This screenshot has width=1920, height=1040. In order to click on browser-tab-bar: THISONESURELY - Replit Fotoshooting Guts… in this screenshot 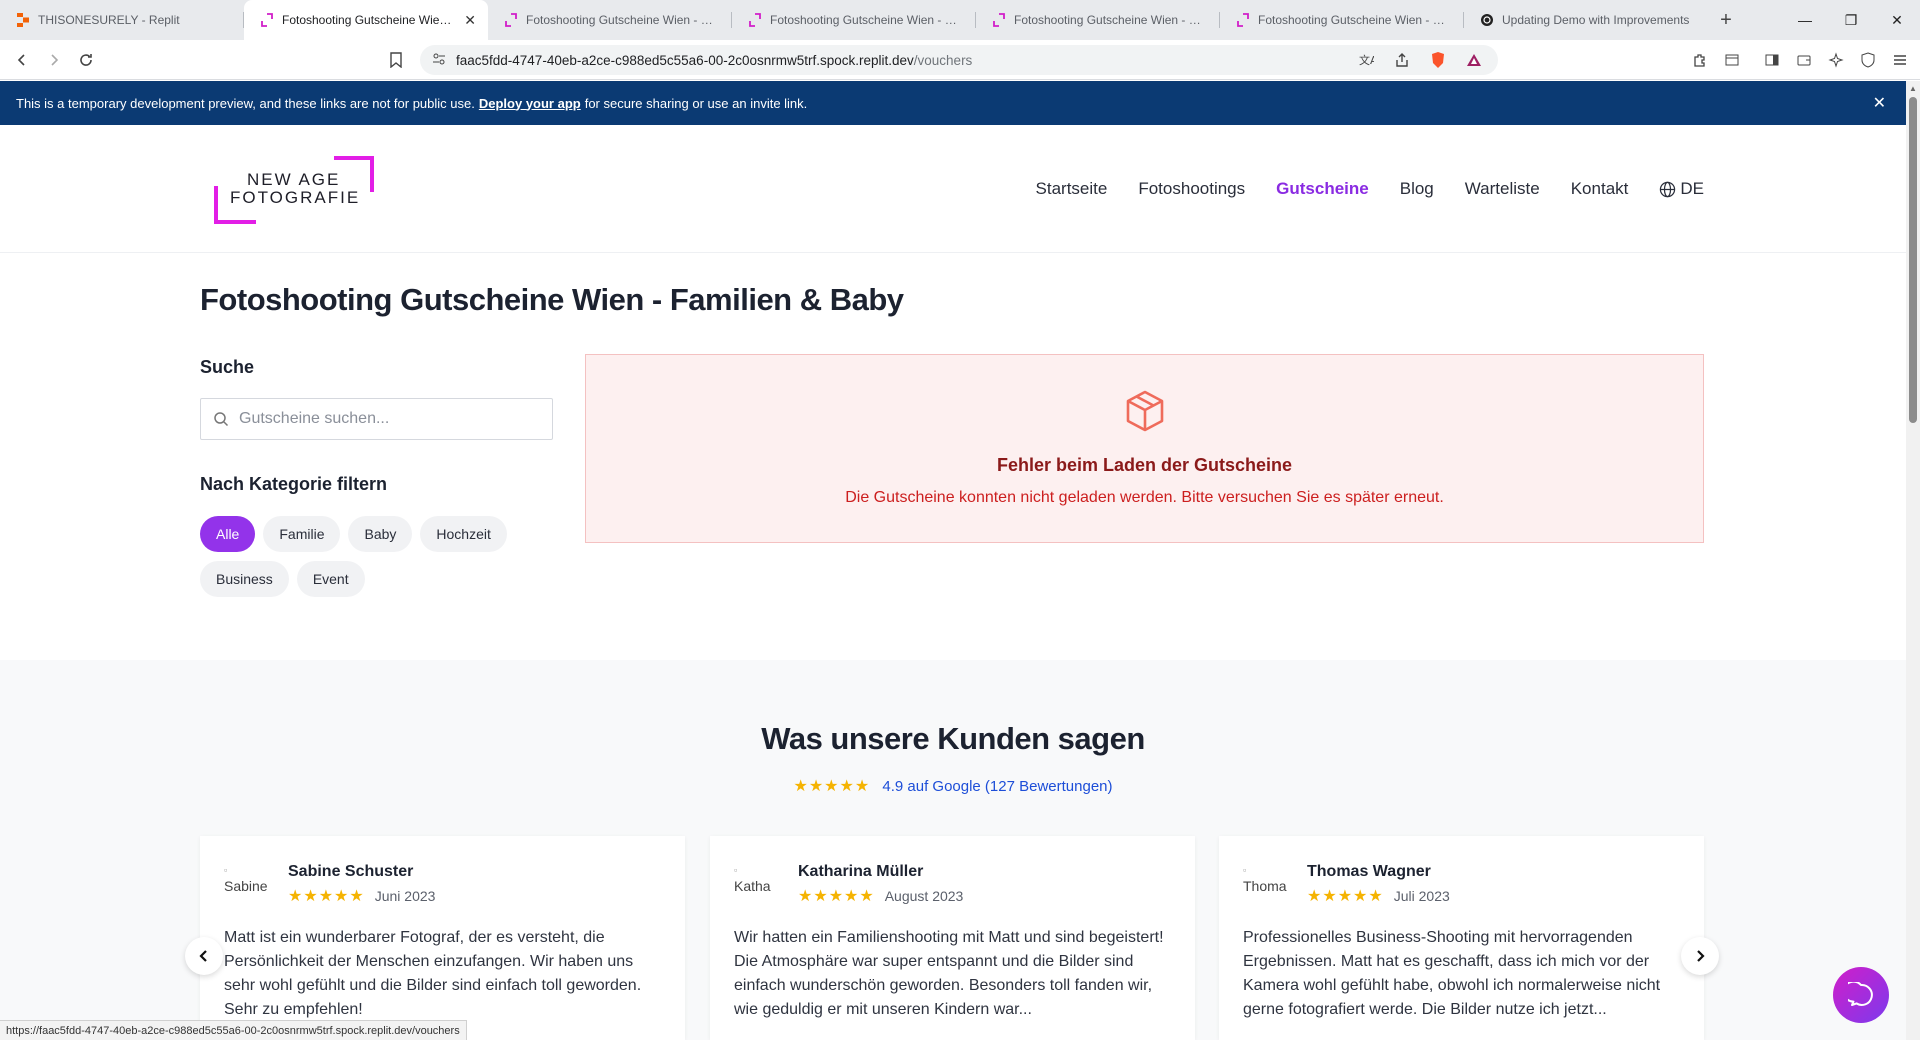, I will do `click(960, 20)`.